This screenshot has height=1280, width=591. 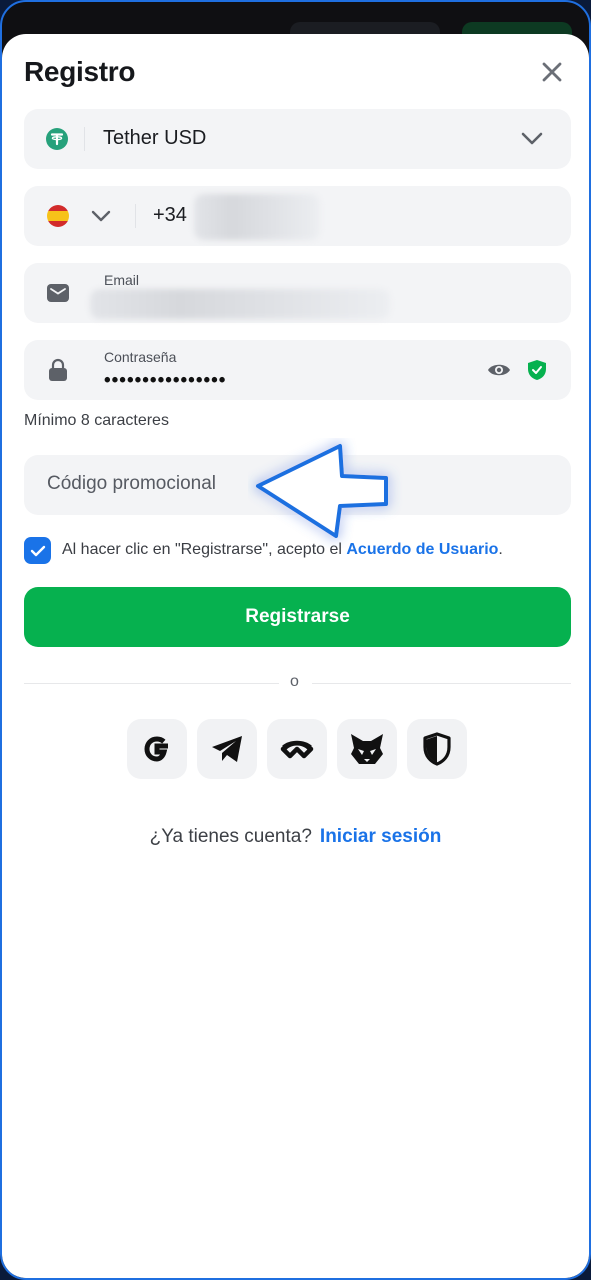 I want to click on promo-code-placeholder: Código promocional, so click(x=131, y=483).